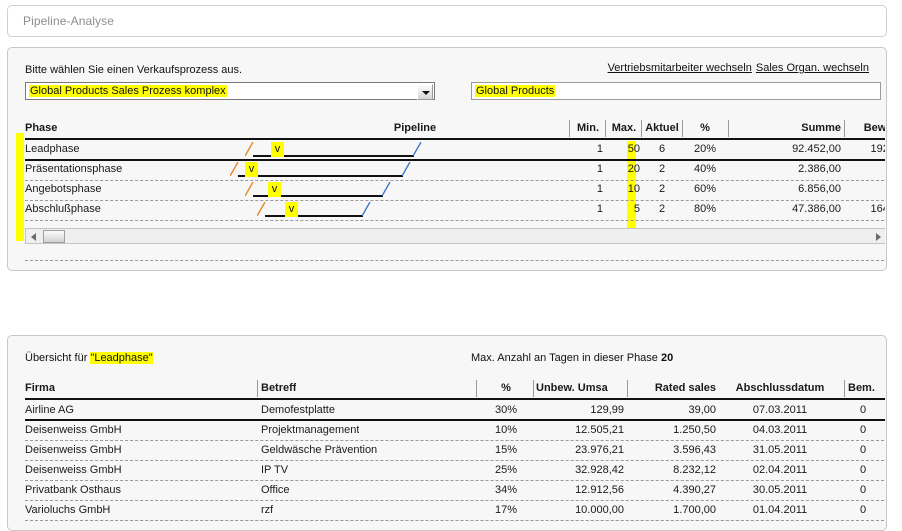  What do you see at coordinates (506, 388) in the screenshot?
I see `col-pct: %` at bounding box center [506, 388].